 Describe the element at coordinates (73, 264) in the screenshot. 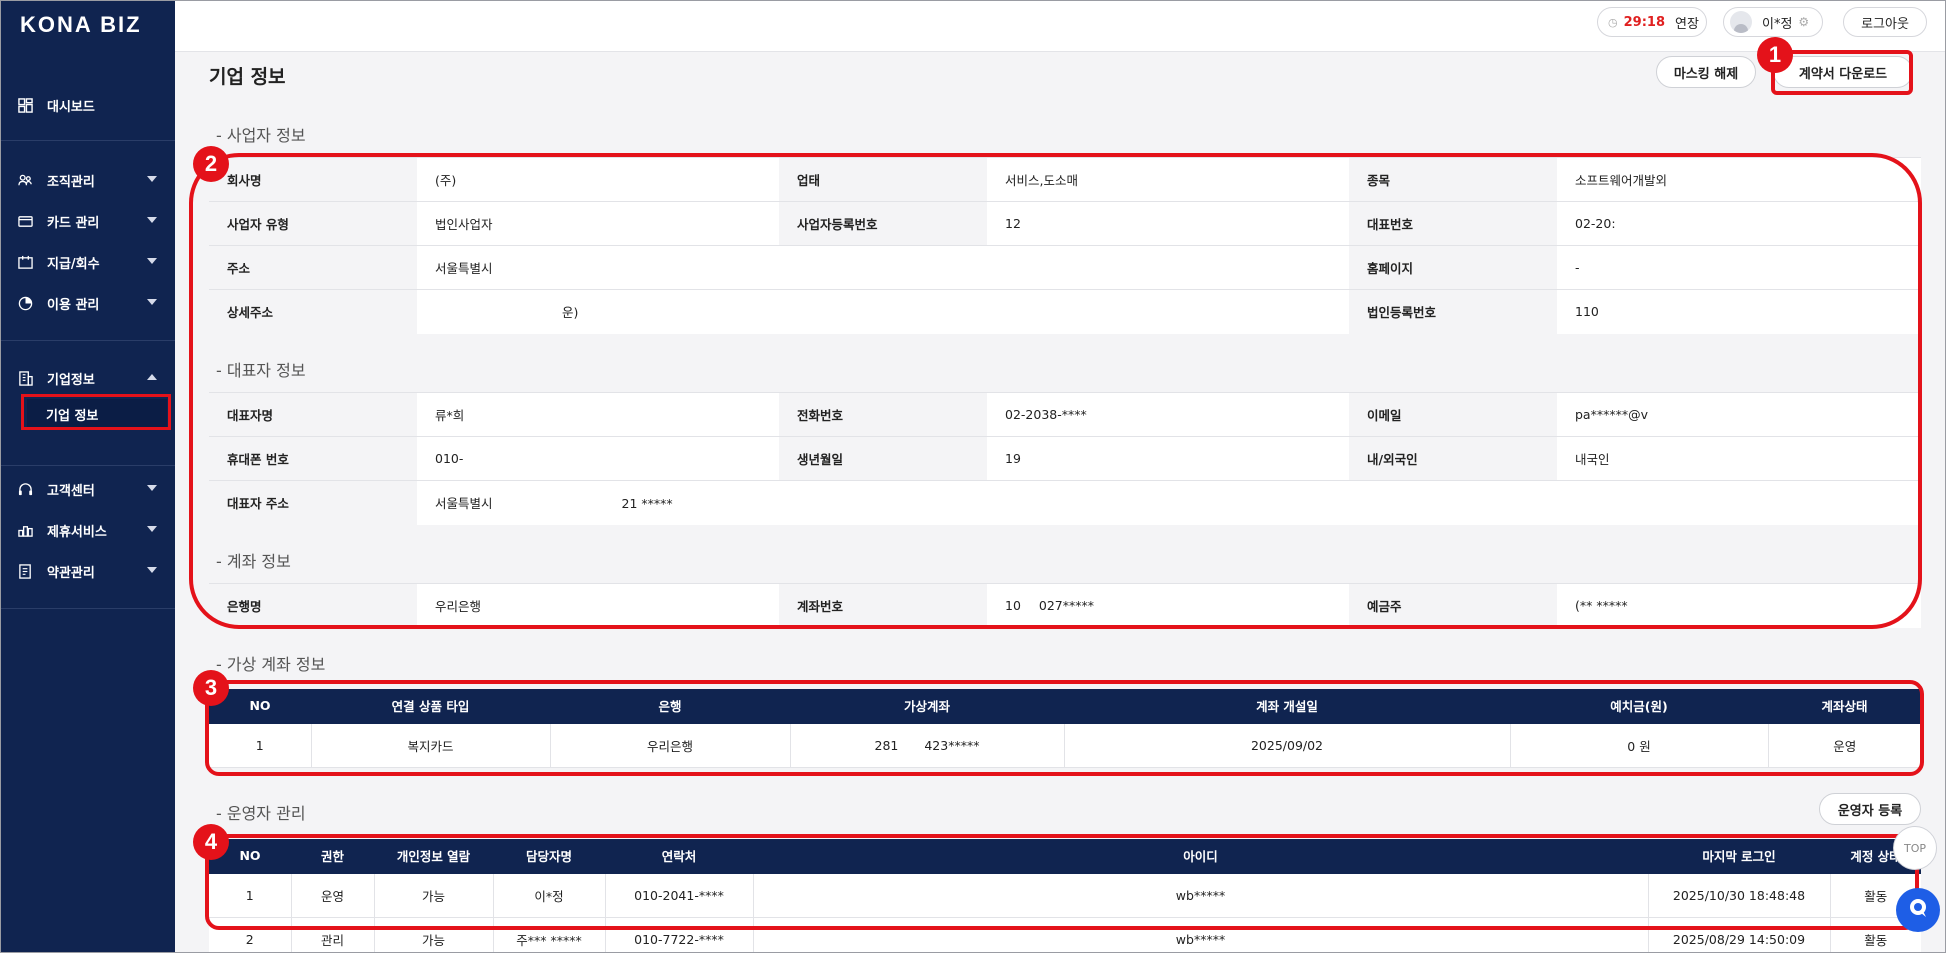

I see `sidebar-item-label: 지급/회수` at that location.